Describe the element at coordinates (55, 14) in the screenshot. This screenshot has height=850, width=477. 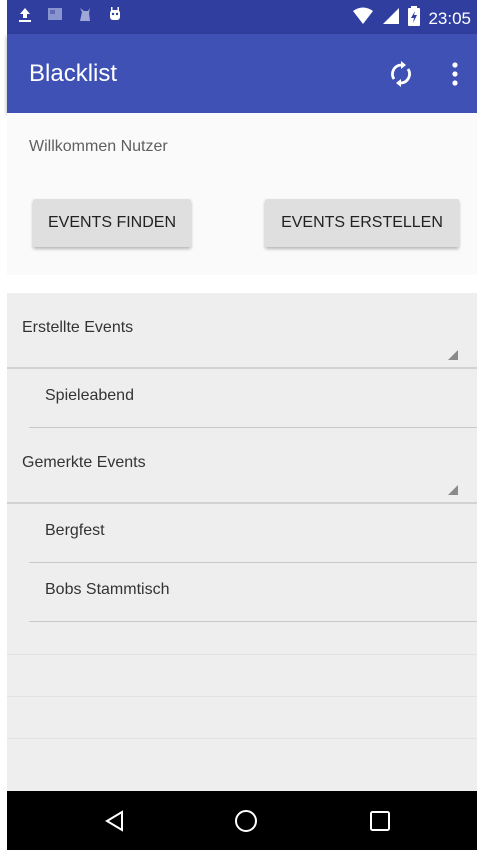
I see `image-icon` at that location.